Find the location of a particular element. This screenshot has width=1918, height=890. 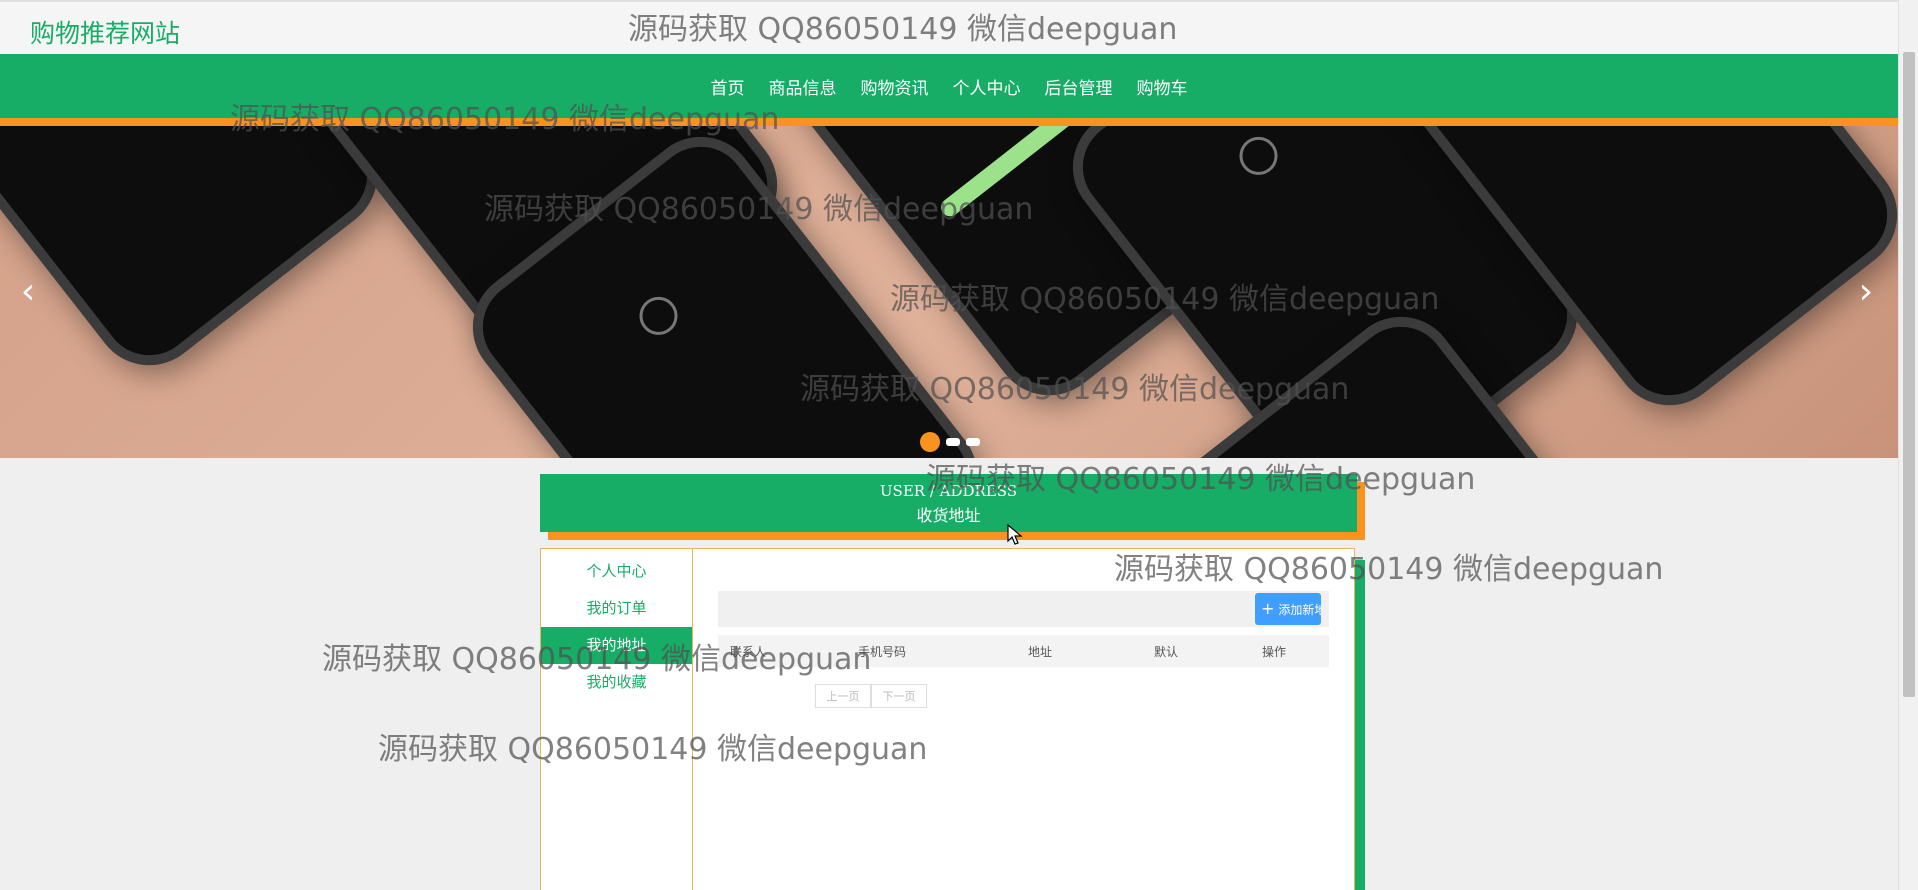

col-default: 默认 is located at coordinates (1166, 651).